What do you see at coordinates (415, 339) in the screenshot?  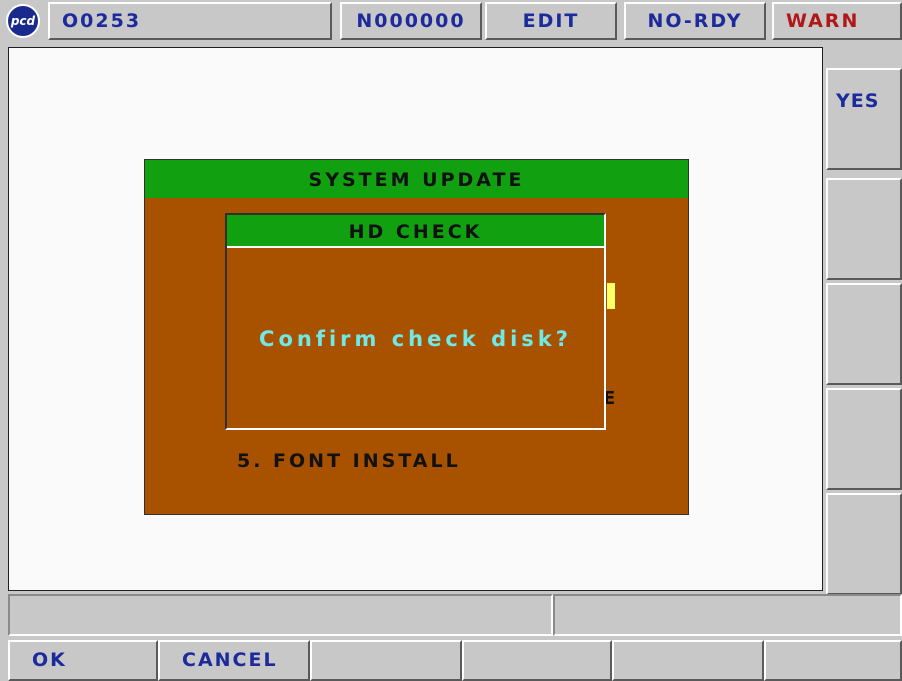 I see `confirm-message: Confirm check disk?` at bounding box center [415, 339].